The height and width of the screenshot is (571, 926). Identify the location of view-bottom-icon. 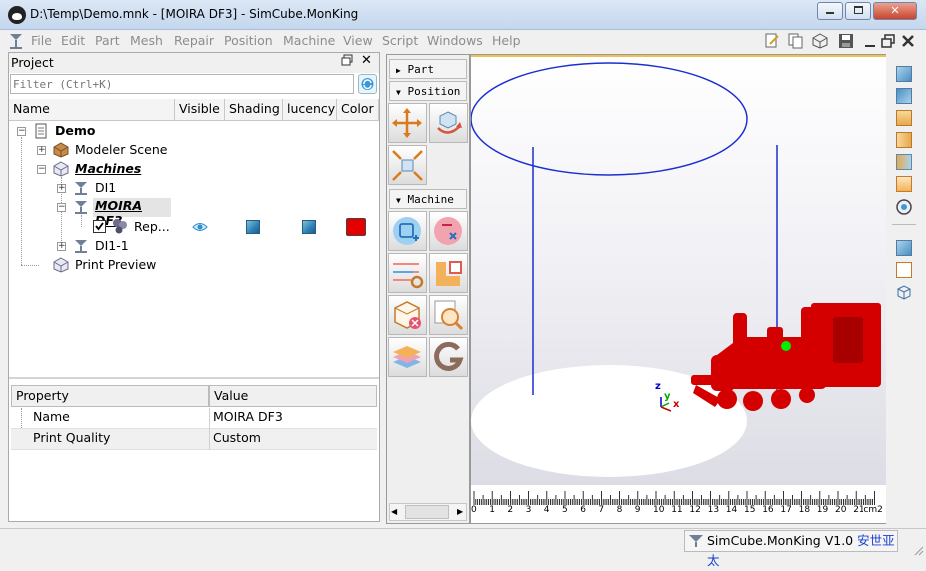
(904, 184).